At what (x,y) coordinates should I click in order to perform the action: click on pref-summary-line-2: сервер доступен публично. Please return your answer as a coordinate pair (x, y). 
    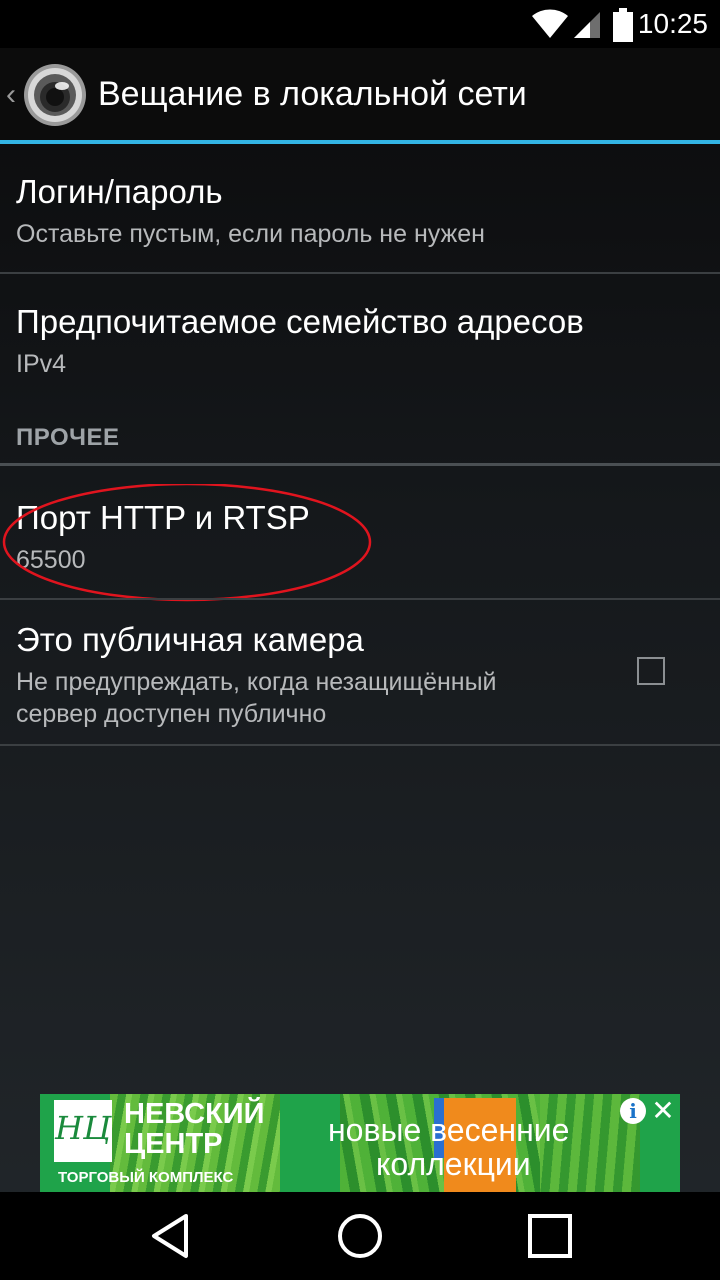
    Looking at the image, I should click on (171, 714).